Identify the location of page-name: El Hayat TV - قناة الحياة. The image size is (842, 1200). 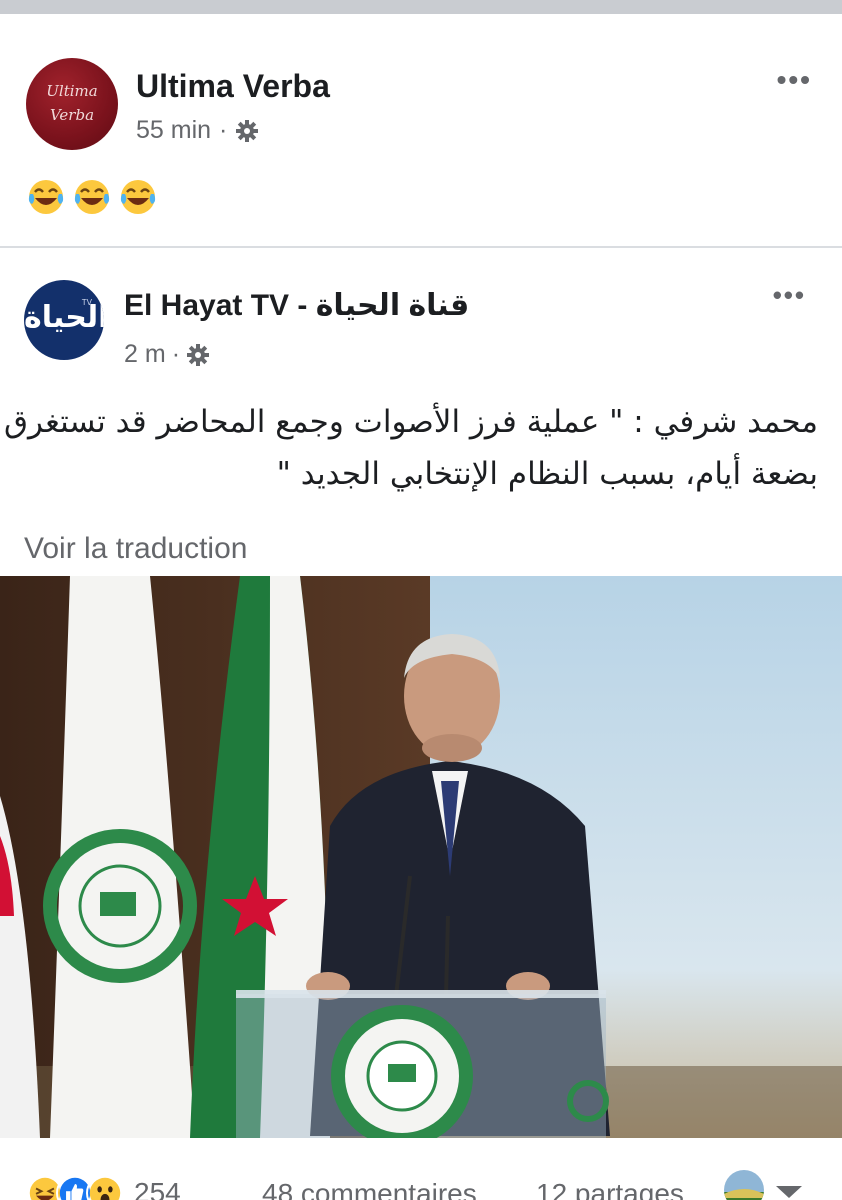
(296, 305).